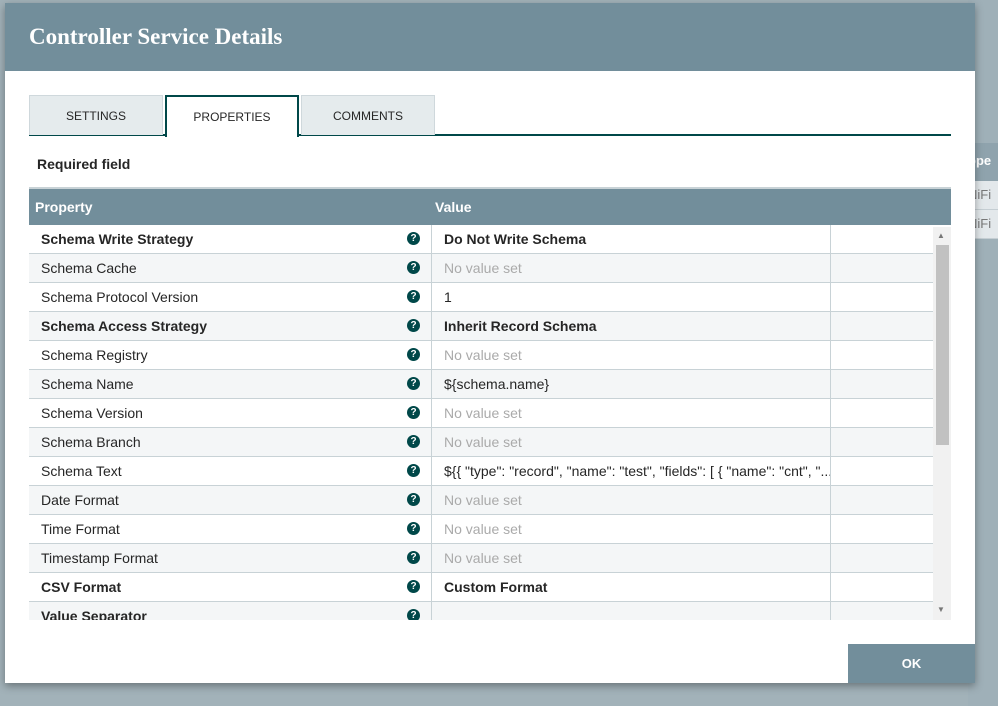  Describe the element at coordinates (84, 164) in the screenshot. I see `required-field-label: Required field` at that location.